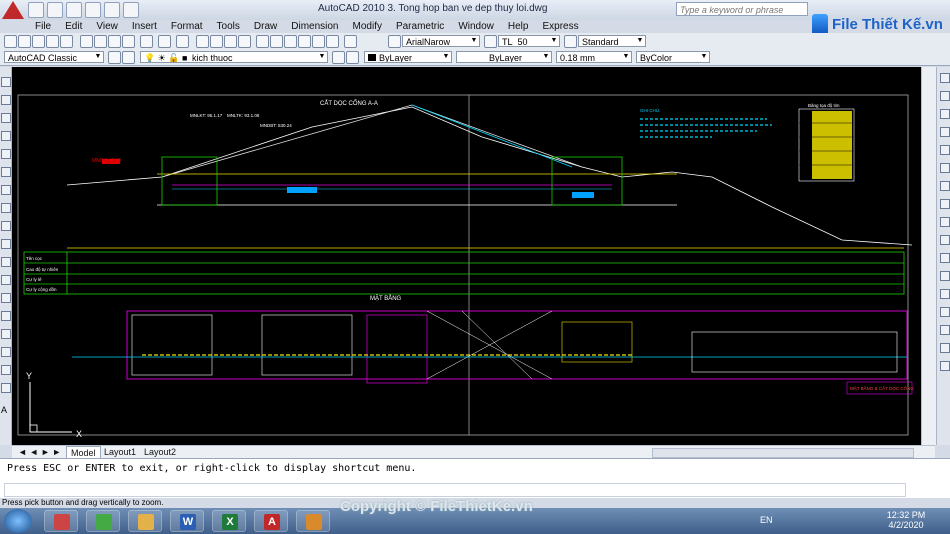 This screenshot has height=534, width=950. I want to click on pan-icon, so click(202, 41).